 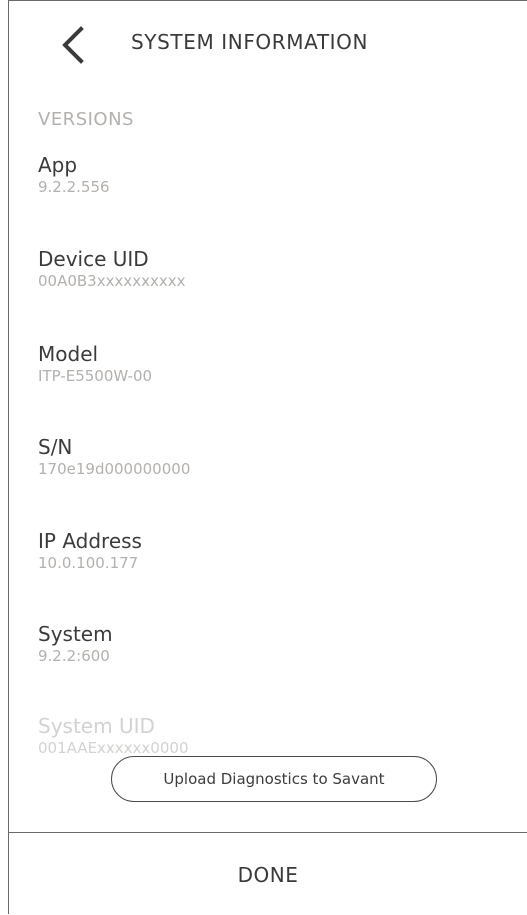 I want to click on footer-divider, so click(x=268, y=832).